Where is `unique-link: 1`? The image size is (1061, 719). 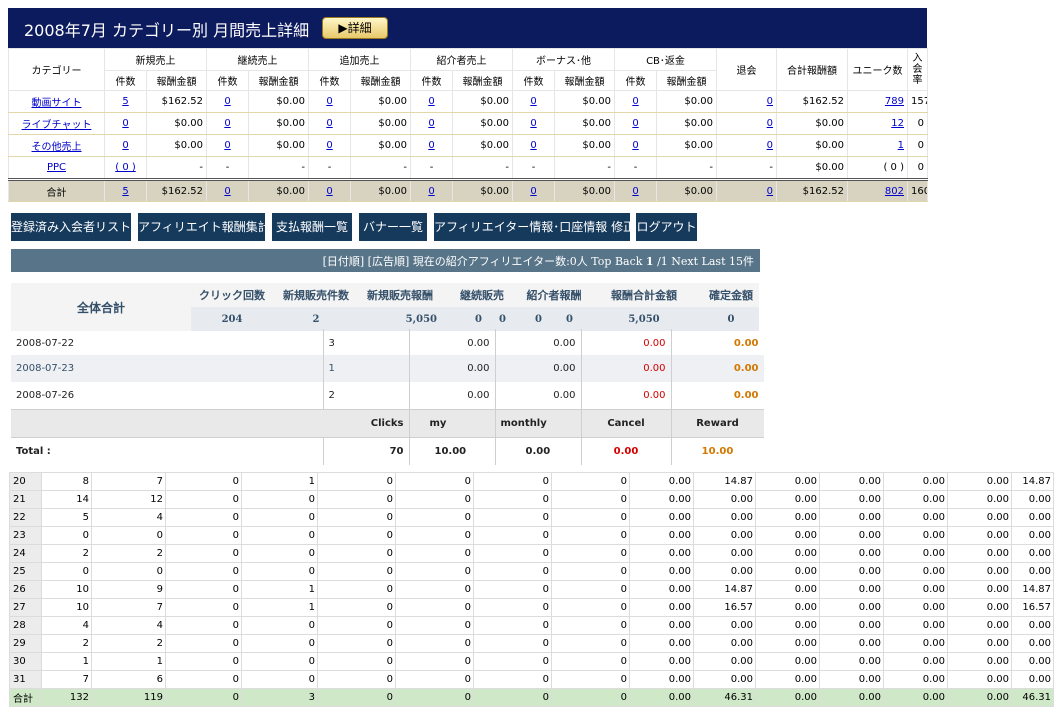 unique-link: 1 is located at coordinates (901, 145).